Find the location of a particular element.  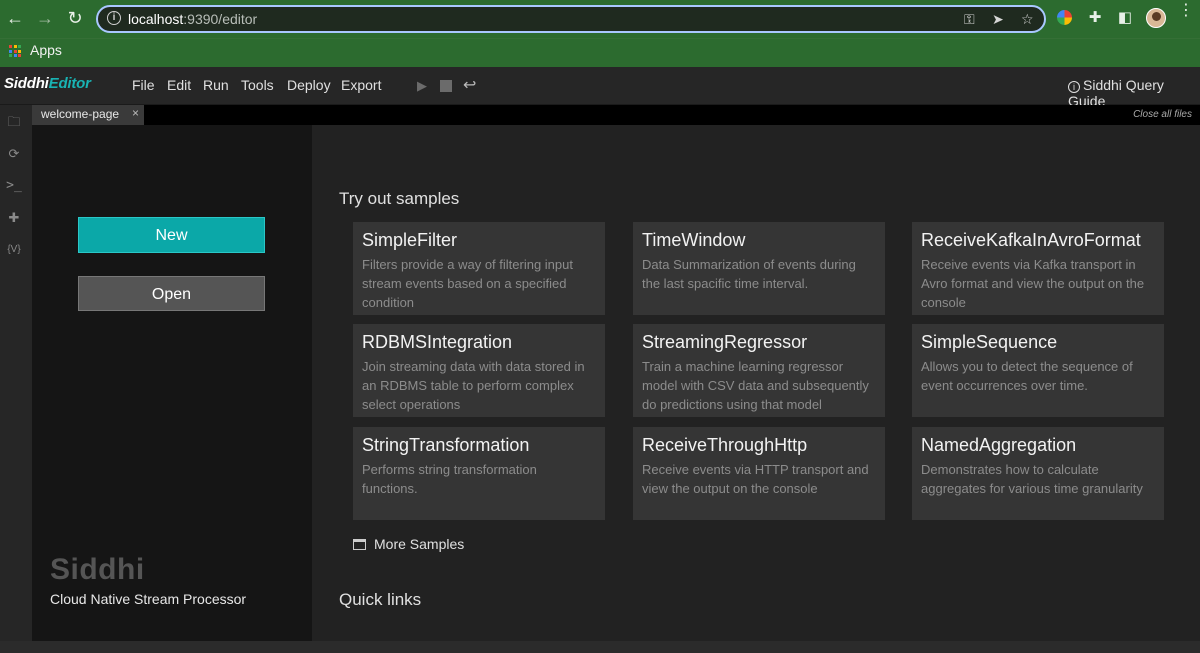

variables-icon: {V} is located at coordinates (14, 250).